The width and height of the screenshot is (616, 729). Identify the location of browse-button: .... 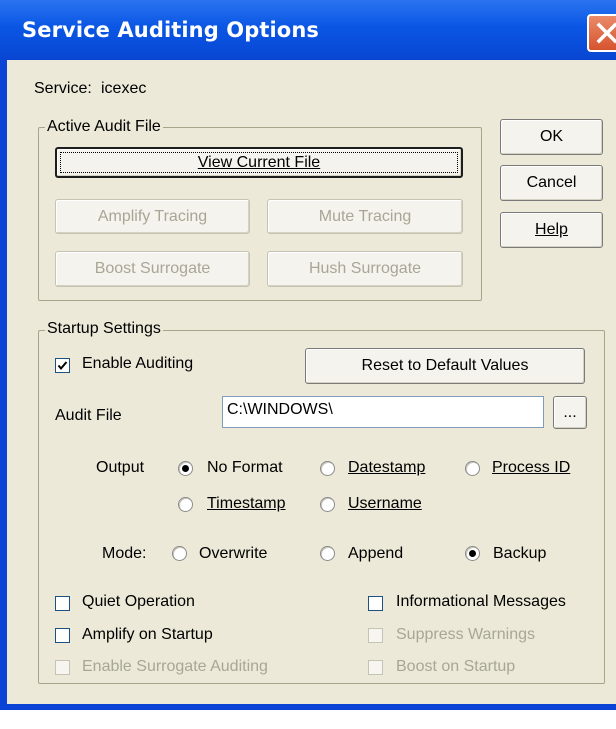
(570, 412).